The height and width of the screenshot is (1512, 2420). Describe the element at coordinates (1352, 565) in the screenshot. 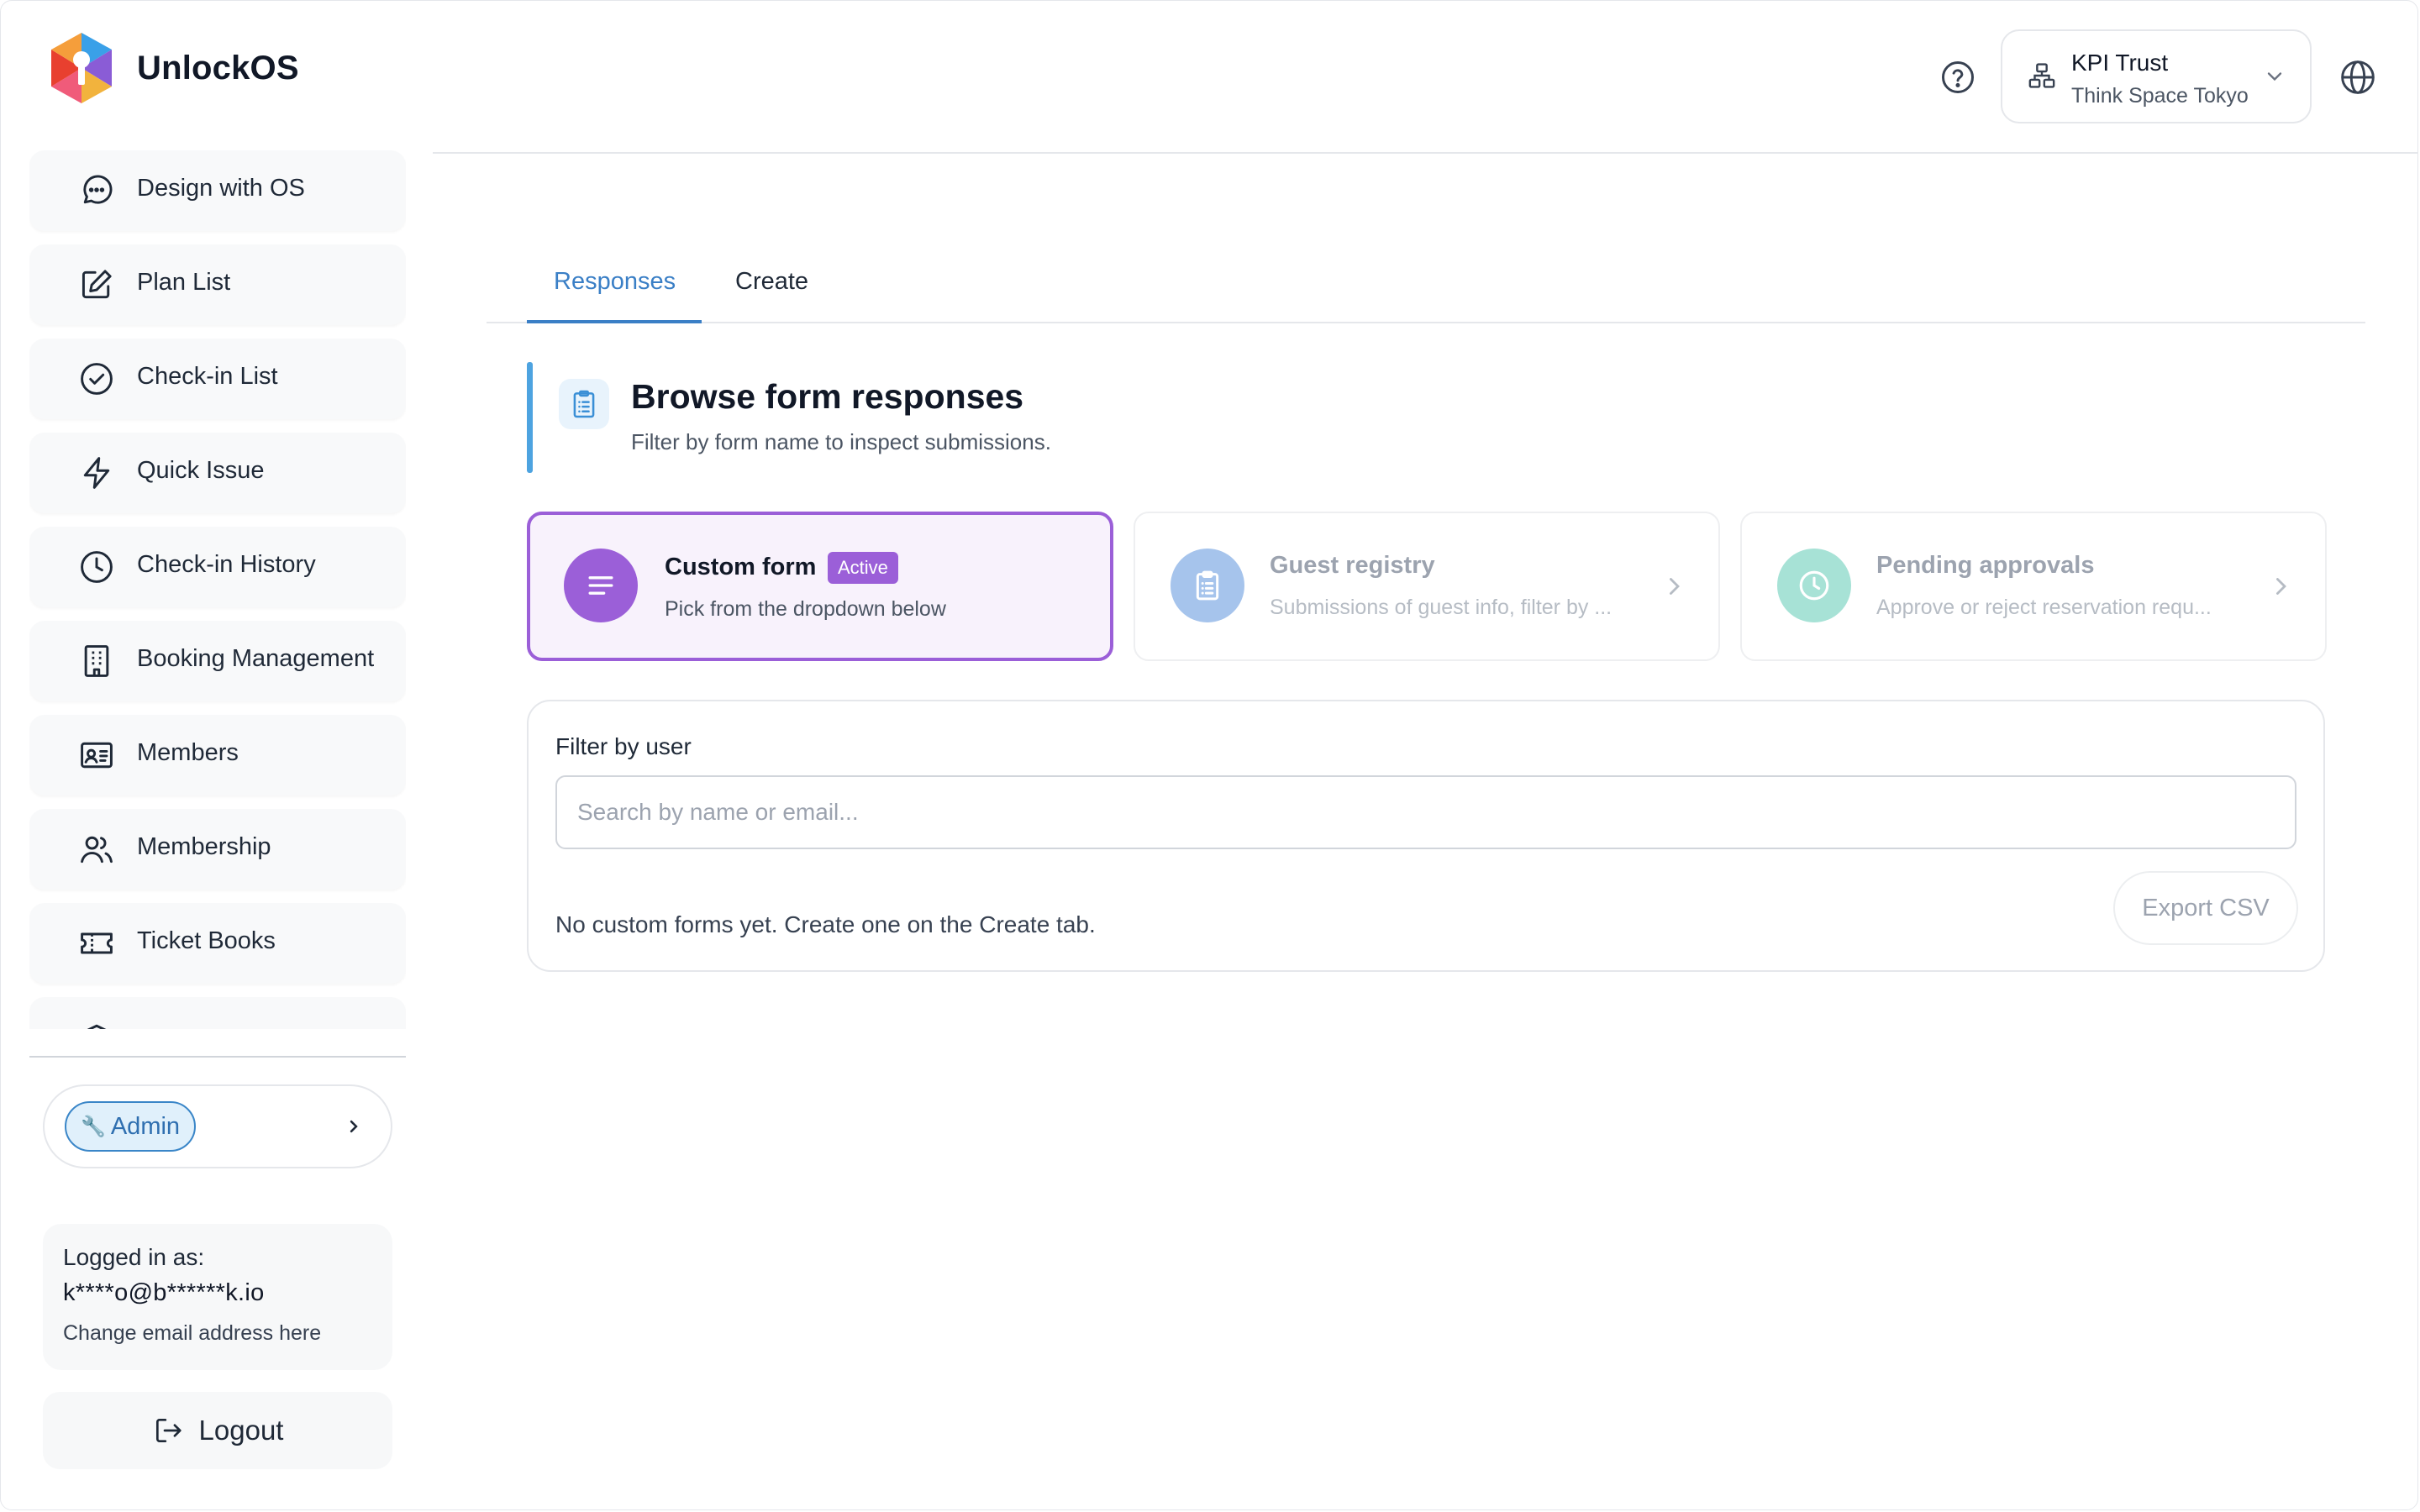

I see `form-card-title: Guest registry` at that location.